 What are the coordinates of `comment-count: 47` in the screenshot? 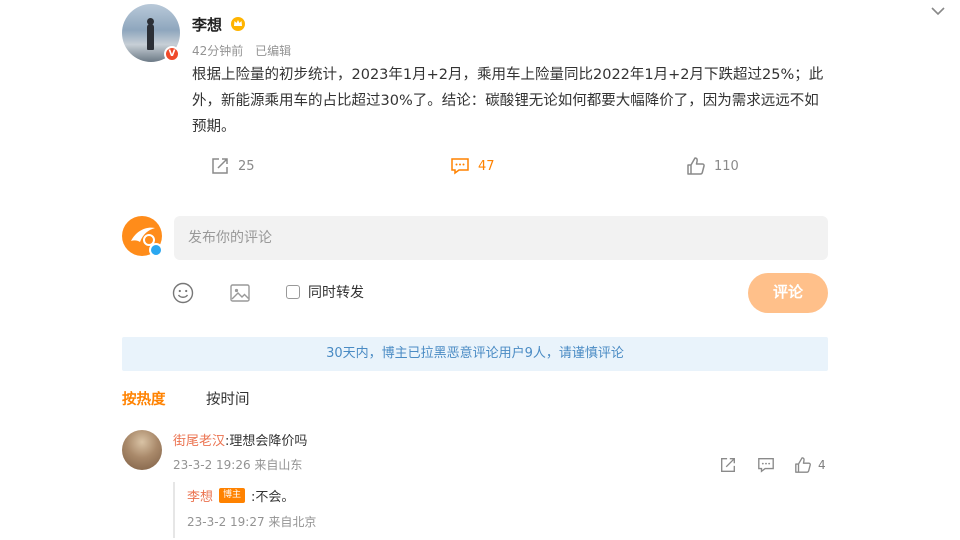 It's located at (486, 166).